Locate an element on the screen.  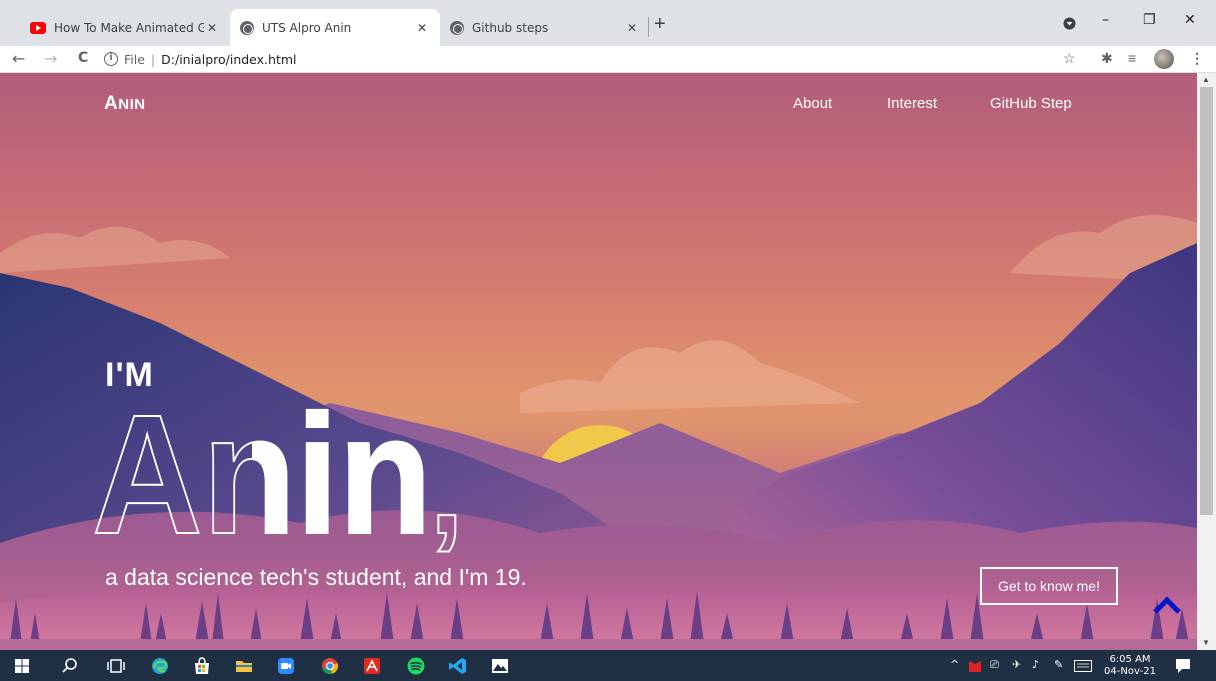
reload-button: C is located at coordinates (83, 58).